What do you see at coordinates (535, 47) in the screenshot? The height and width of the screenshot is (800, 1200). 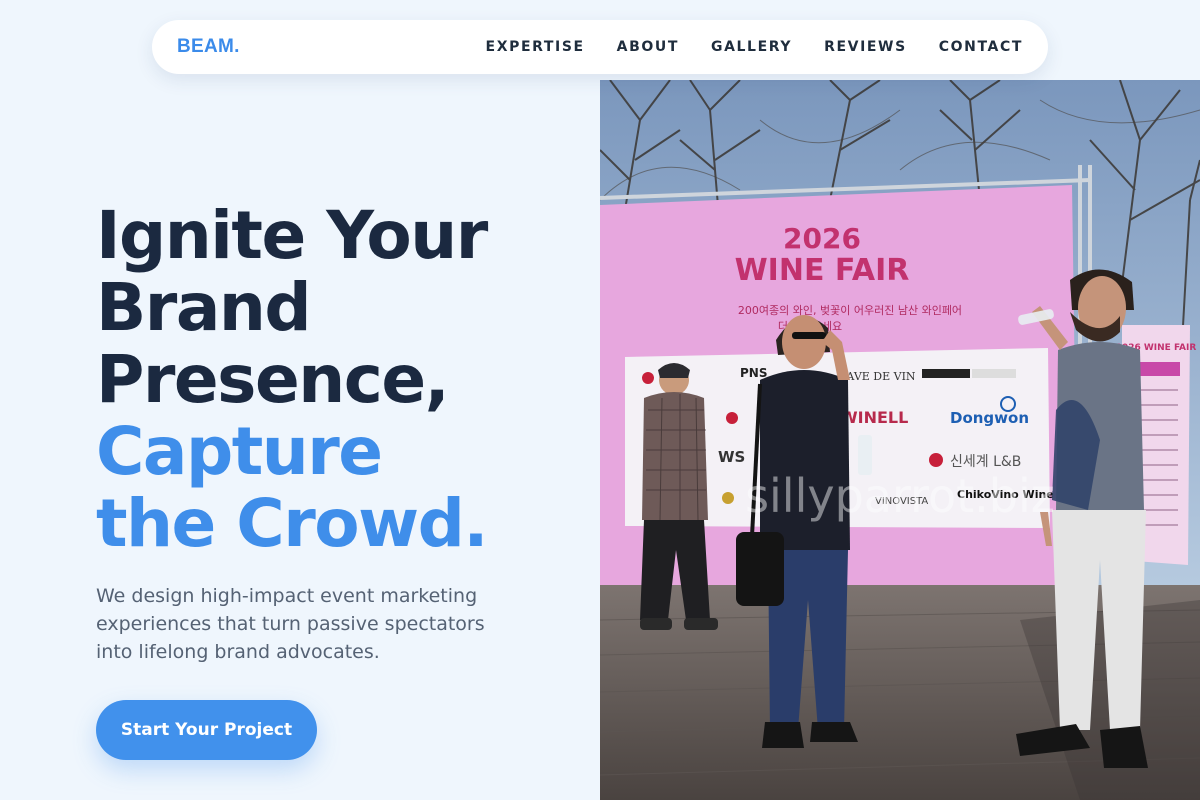 I see `nav-link-expertise: EXPERTISE` at bounding box center [535, 47].